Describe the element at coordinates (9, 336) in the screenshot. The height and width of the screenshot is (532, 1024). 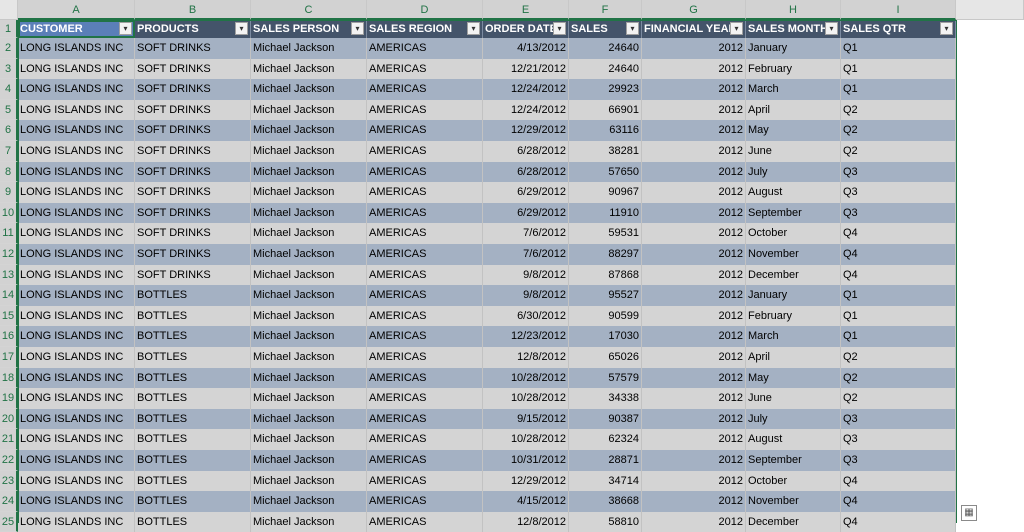
I see `row-header: 16` at that location.